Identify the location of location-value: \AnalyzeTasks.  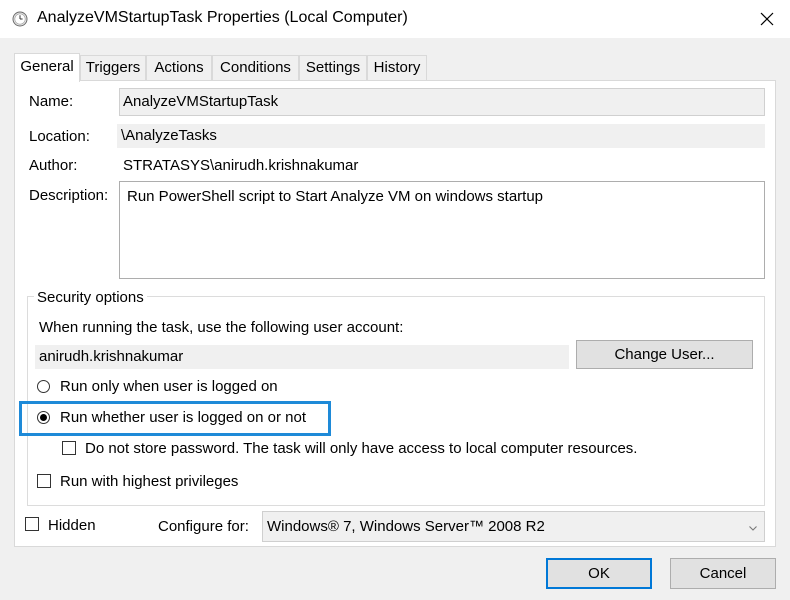
(441, 136).